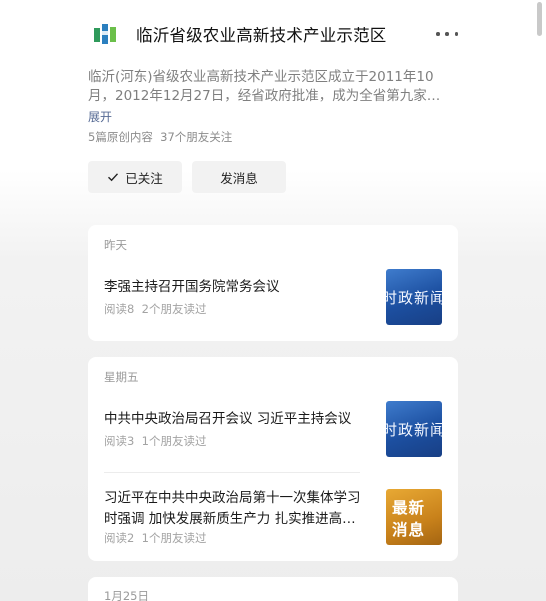 This screenshot has width=546, height=601. Describe the element at coordinates (105, 34) in the screenshot. I see `account-logo-icon` at that location.